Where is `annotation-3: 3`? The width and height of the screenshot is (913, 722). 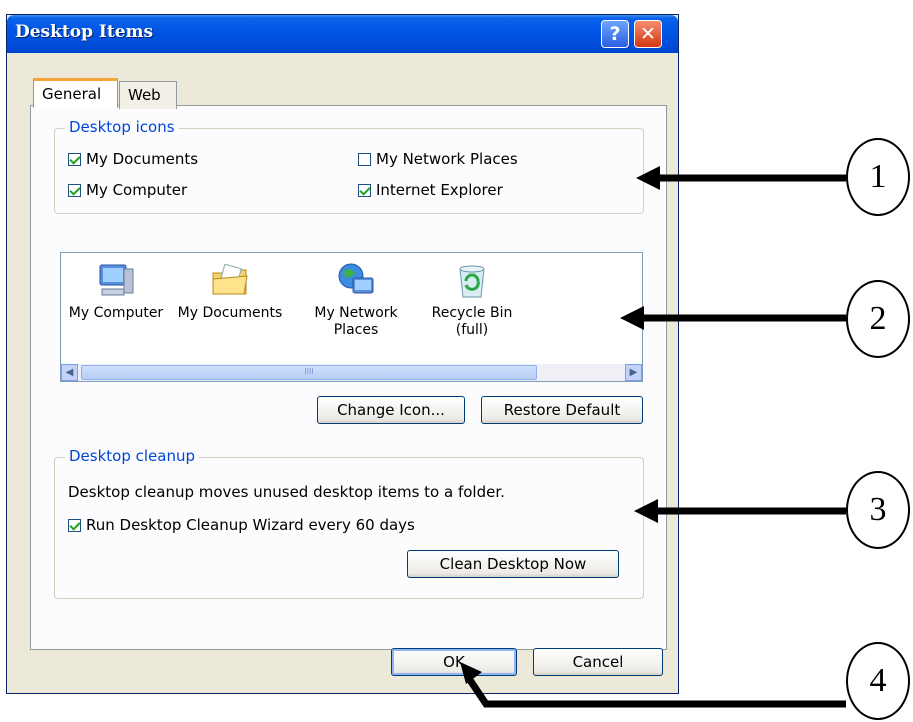 annotation-3: 3 is located at coordinates (878, 510).